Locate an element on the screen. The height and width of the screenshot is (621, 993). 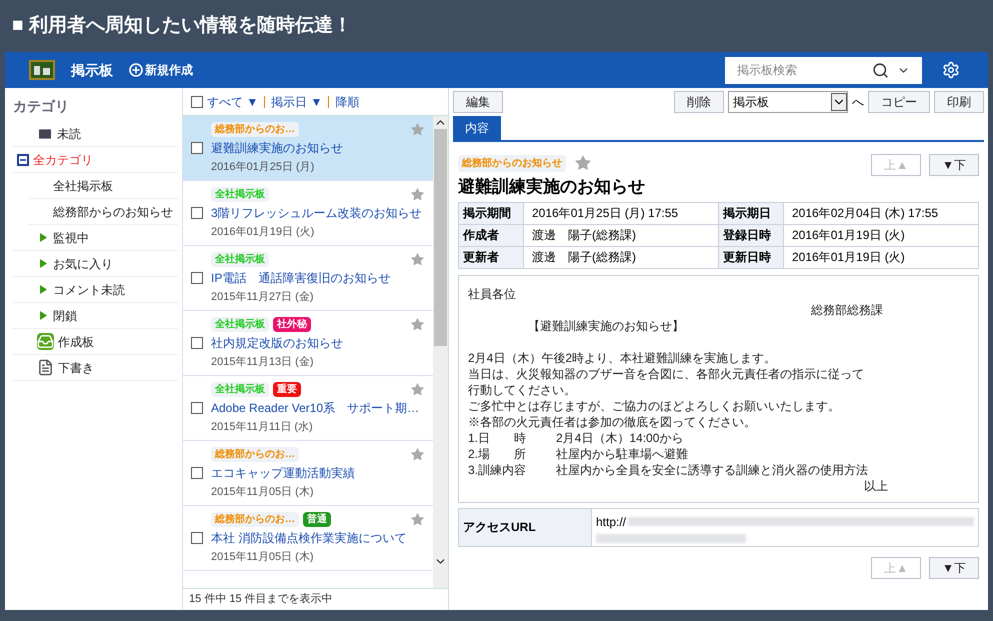
post-title-link: IP電話 通話障害復旧のお知らせ is located at coordinates (300, 278).